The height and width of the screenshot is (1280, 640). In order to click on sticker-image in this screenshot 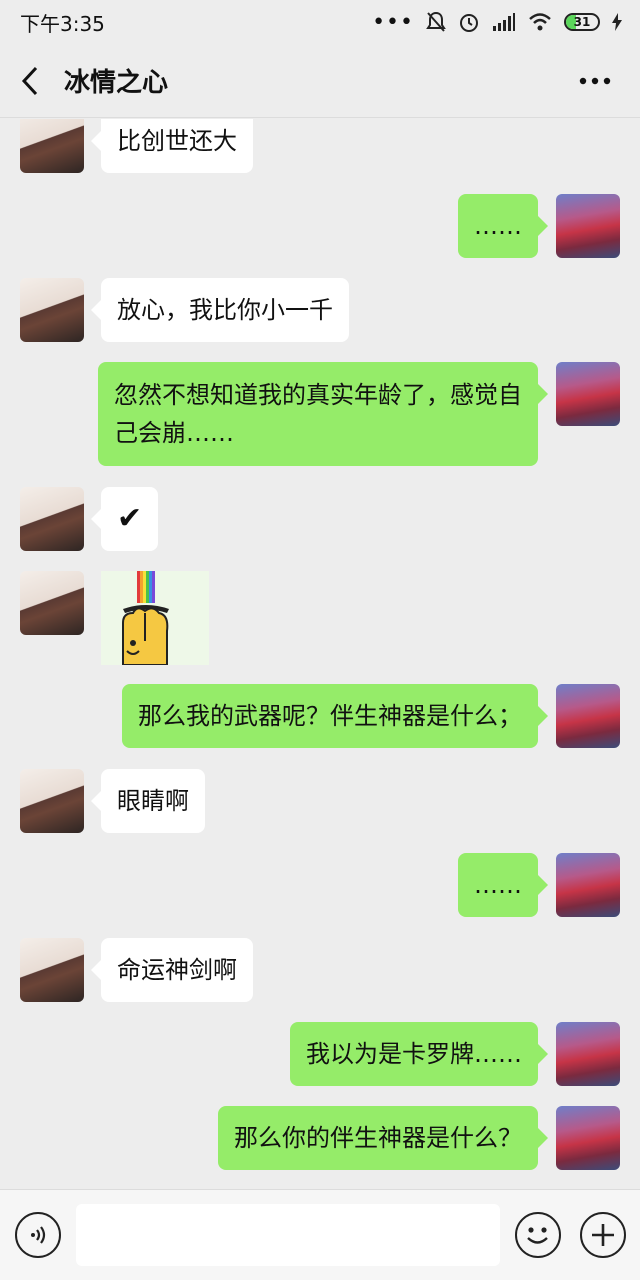, I will do `click(155, 618)`.